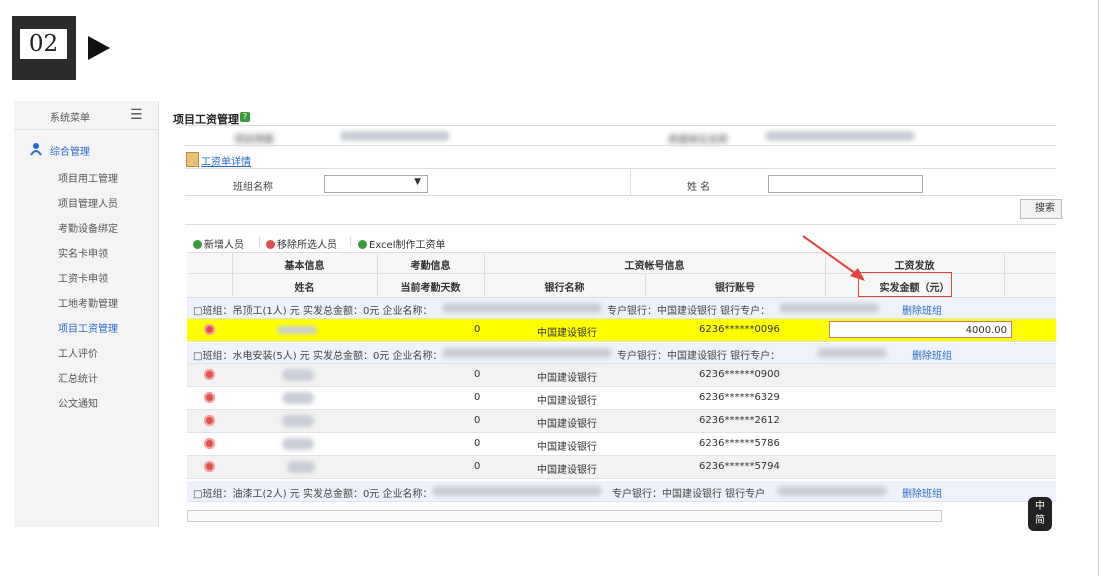 The image size is (1101, 576). Describe the element at coordinates (83, 252) in the screenshot. I see `sidebar-item: 实名卡申领` at that location.